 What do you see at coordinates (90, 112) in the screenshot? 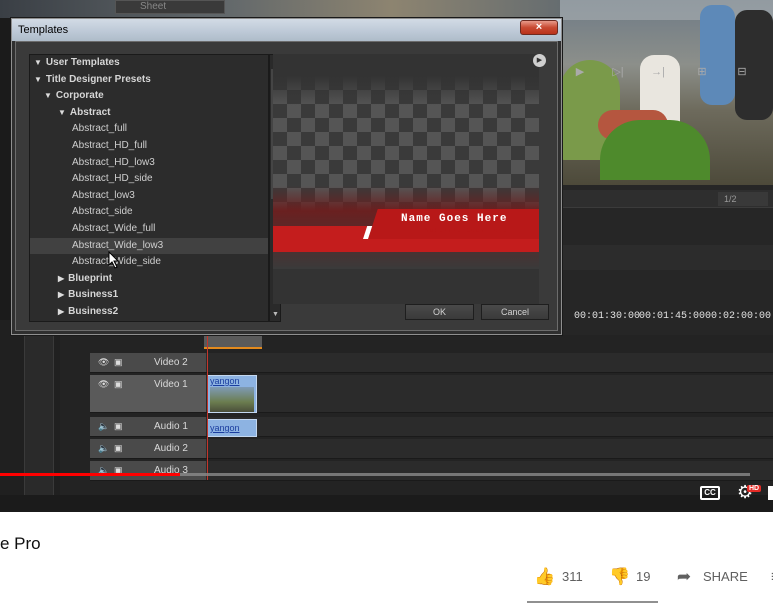
I see `tree-item-label: Abstract` at bounding box center [90, 112].